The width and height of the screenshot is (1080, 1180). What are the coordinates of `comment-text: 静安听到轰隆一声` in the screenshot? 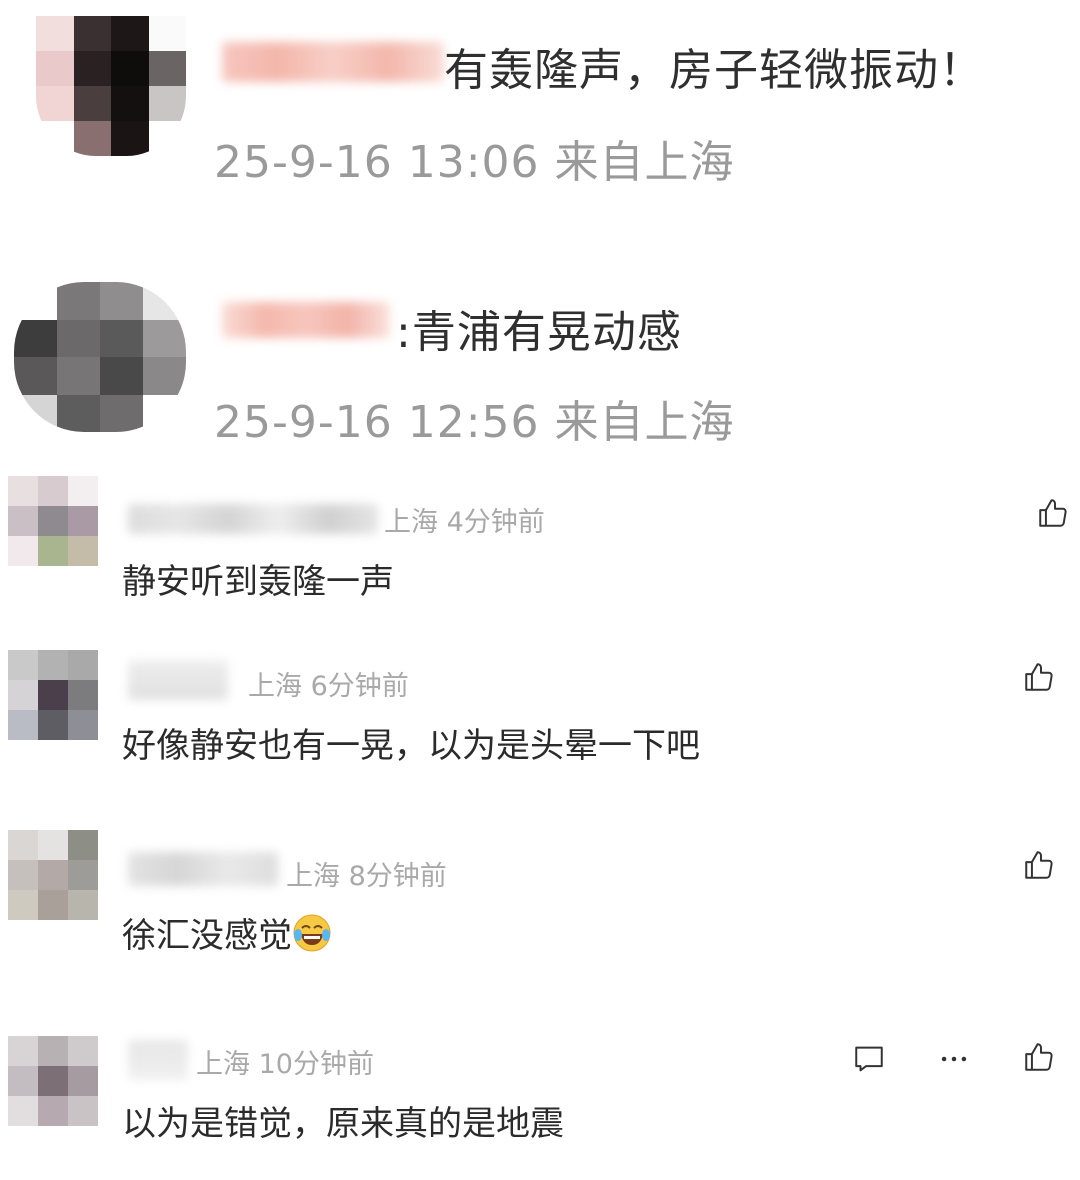 It's located at (258, 582).